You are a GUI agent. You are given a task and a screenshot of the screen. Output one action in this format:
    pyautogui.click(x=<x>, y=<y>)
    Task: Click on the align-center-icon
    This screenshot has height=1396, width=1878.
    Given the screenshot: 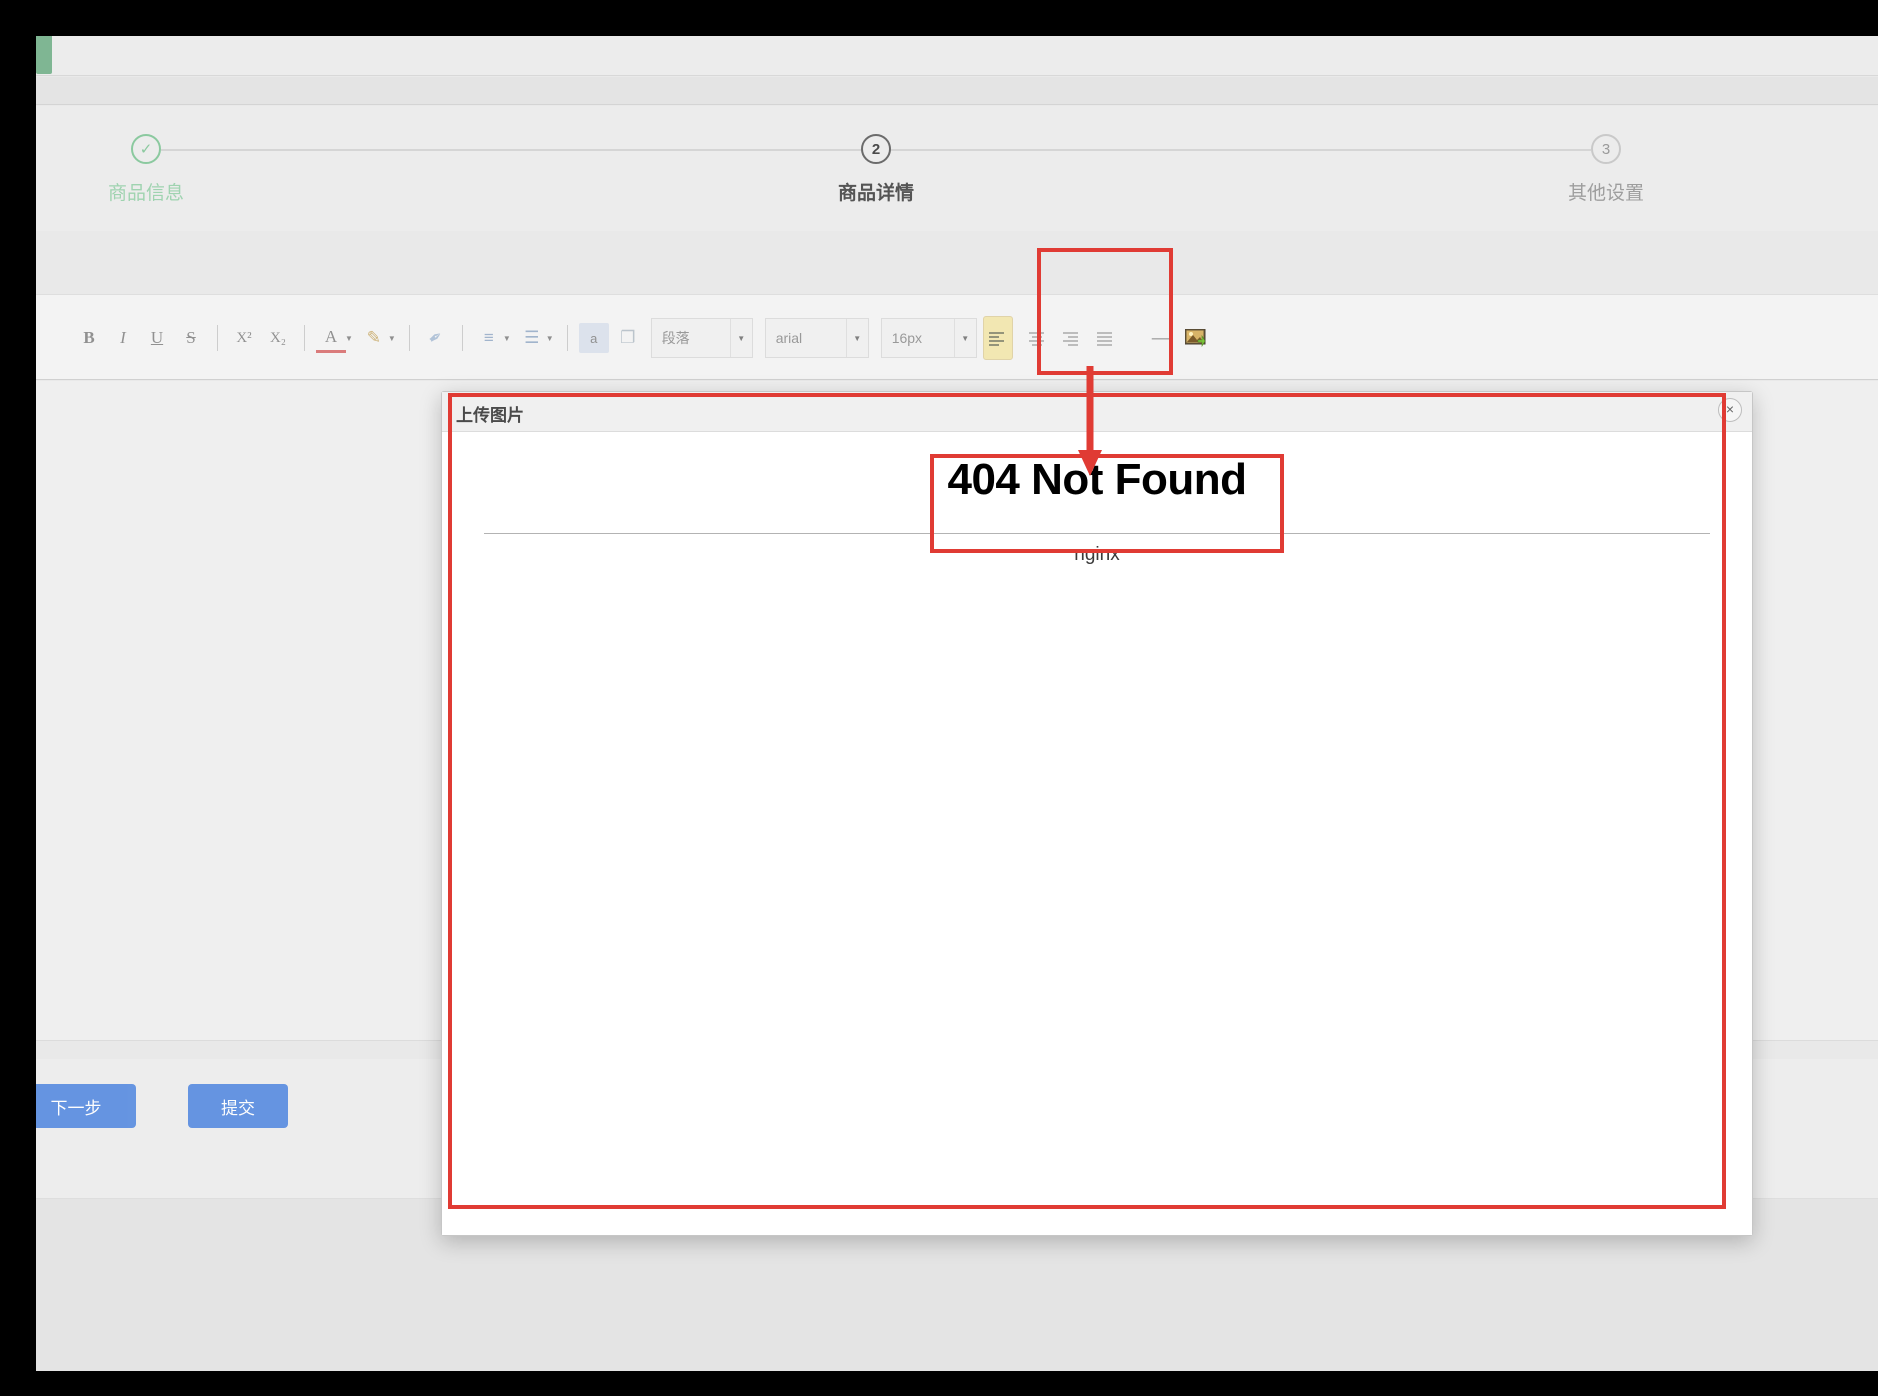 What is the action you would take?
    pyautogui.click(x=1038, y=338)
    